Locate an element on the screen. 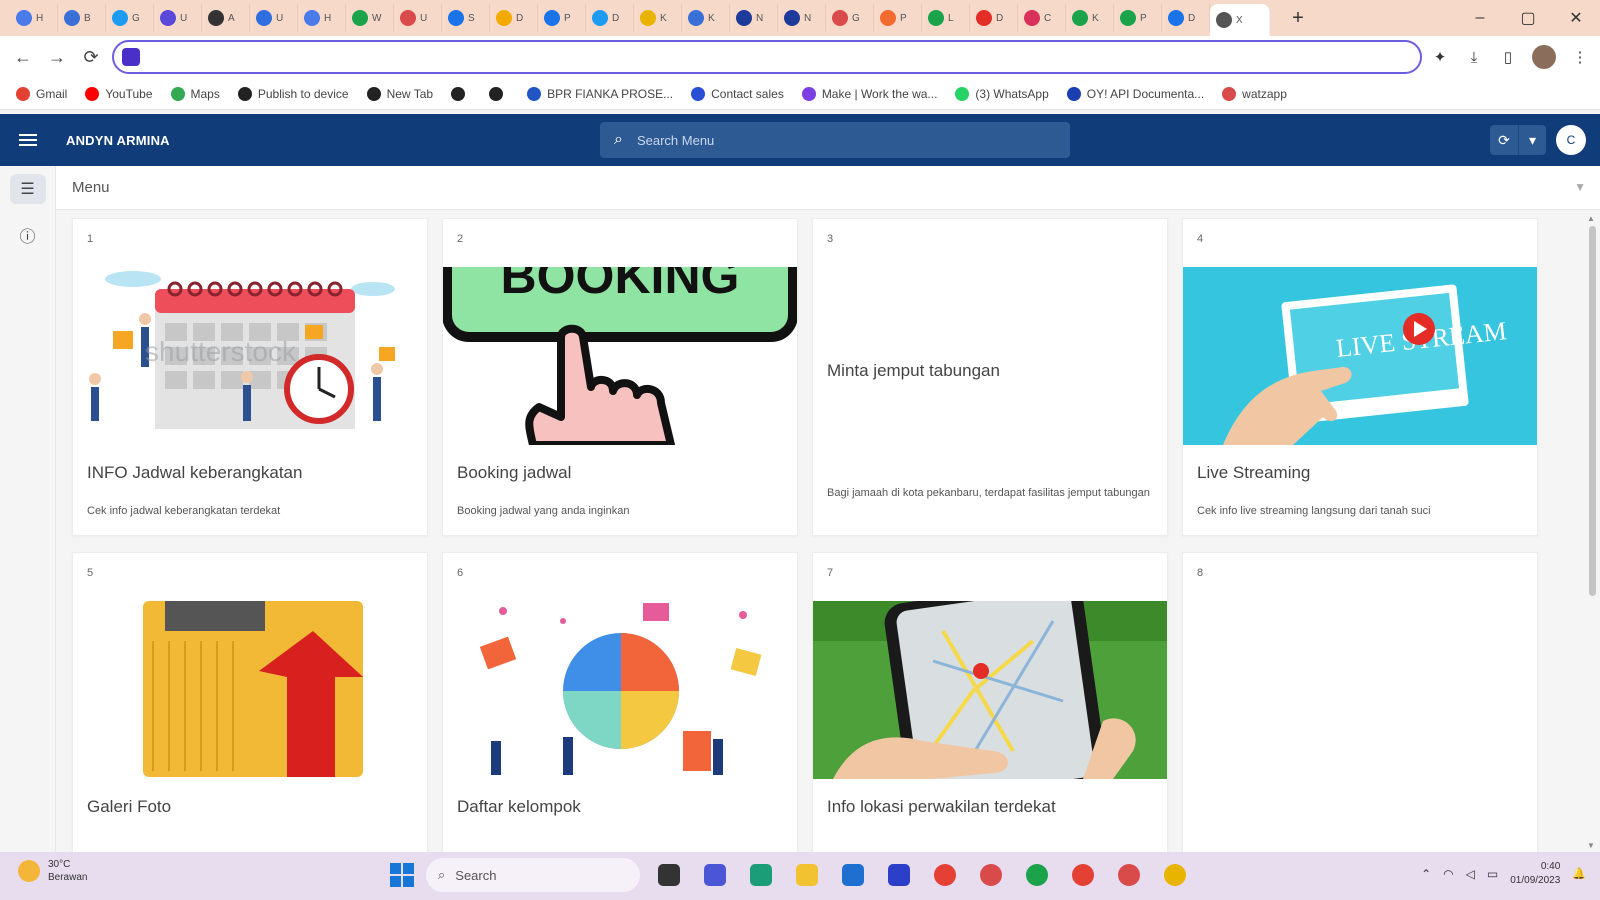 This screenshot has width=1600, height=900. bookmark-item: watzapp is located at coordinates (1254, 93).